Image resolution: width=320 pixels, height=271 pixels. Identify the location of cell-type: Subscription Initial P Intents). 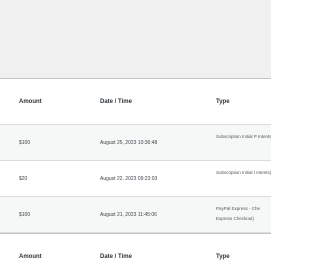
(243, 136).